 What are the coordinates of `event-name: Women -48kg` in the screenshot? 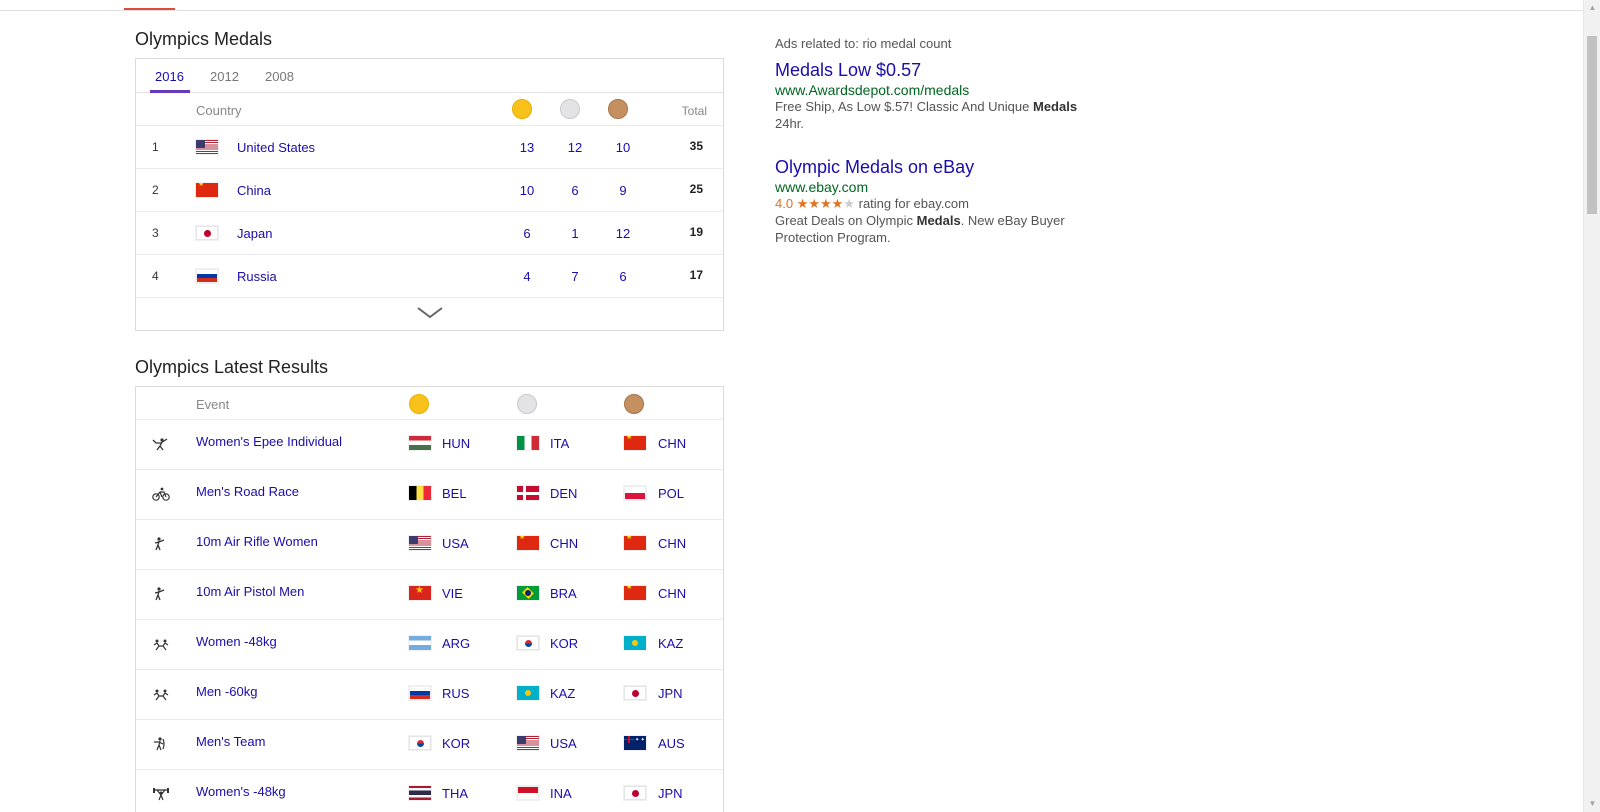 It's located at (236, 641).